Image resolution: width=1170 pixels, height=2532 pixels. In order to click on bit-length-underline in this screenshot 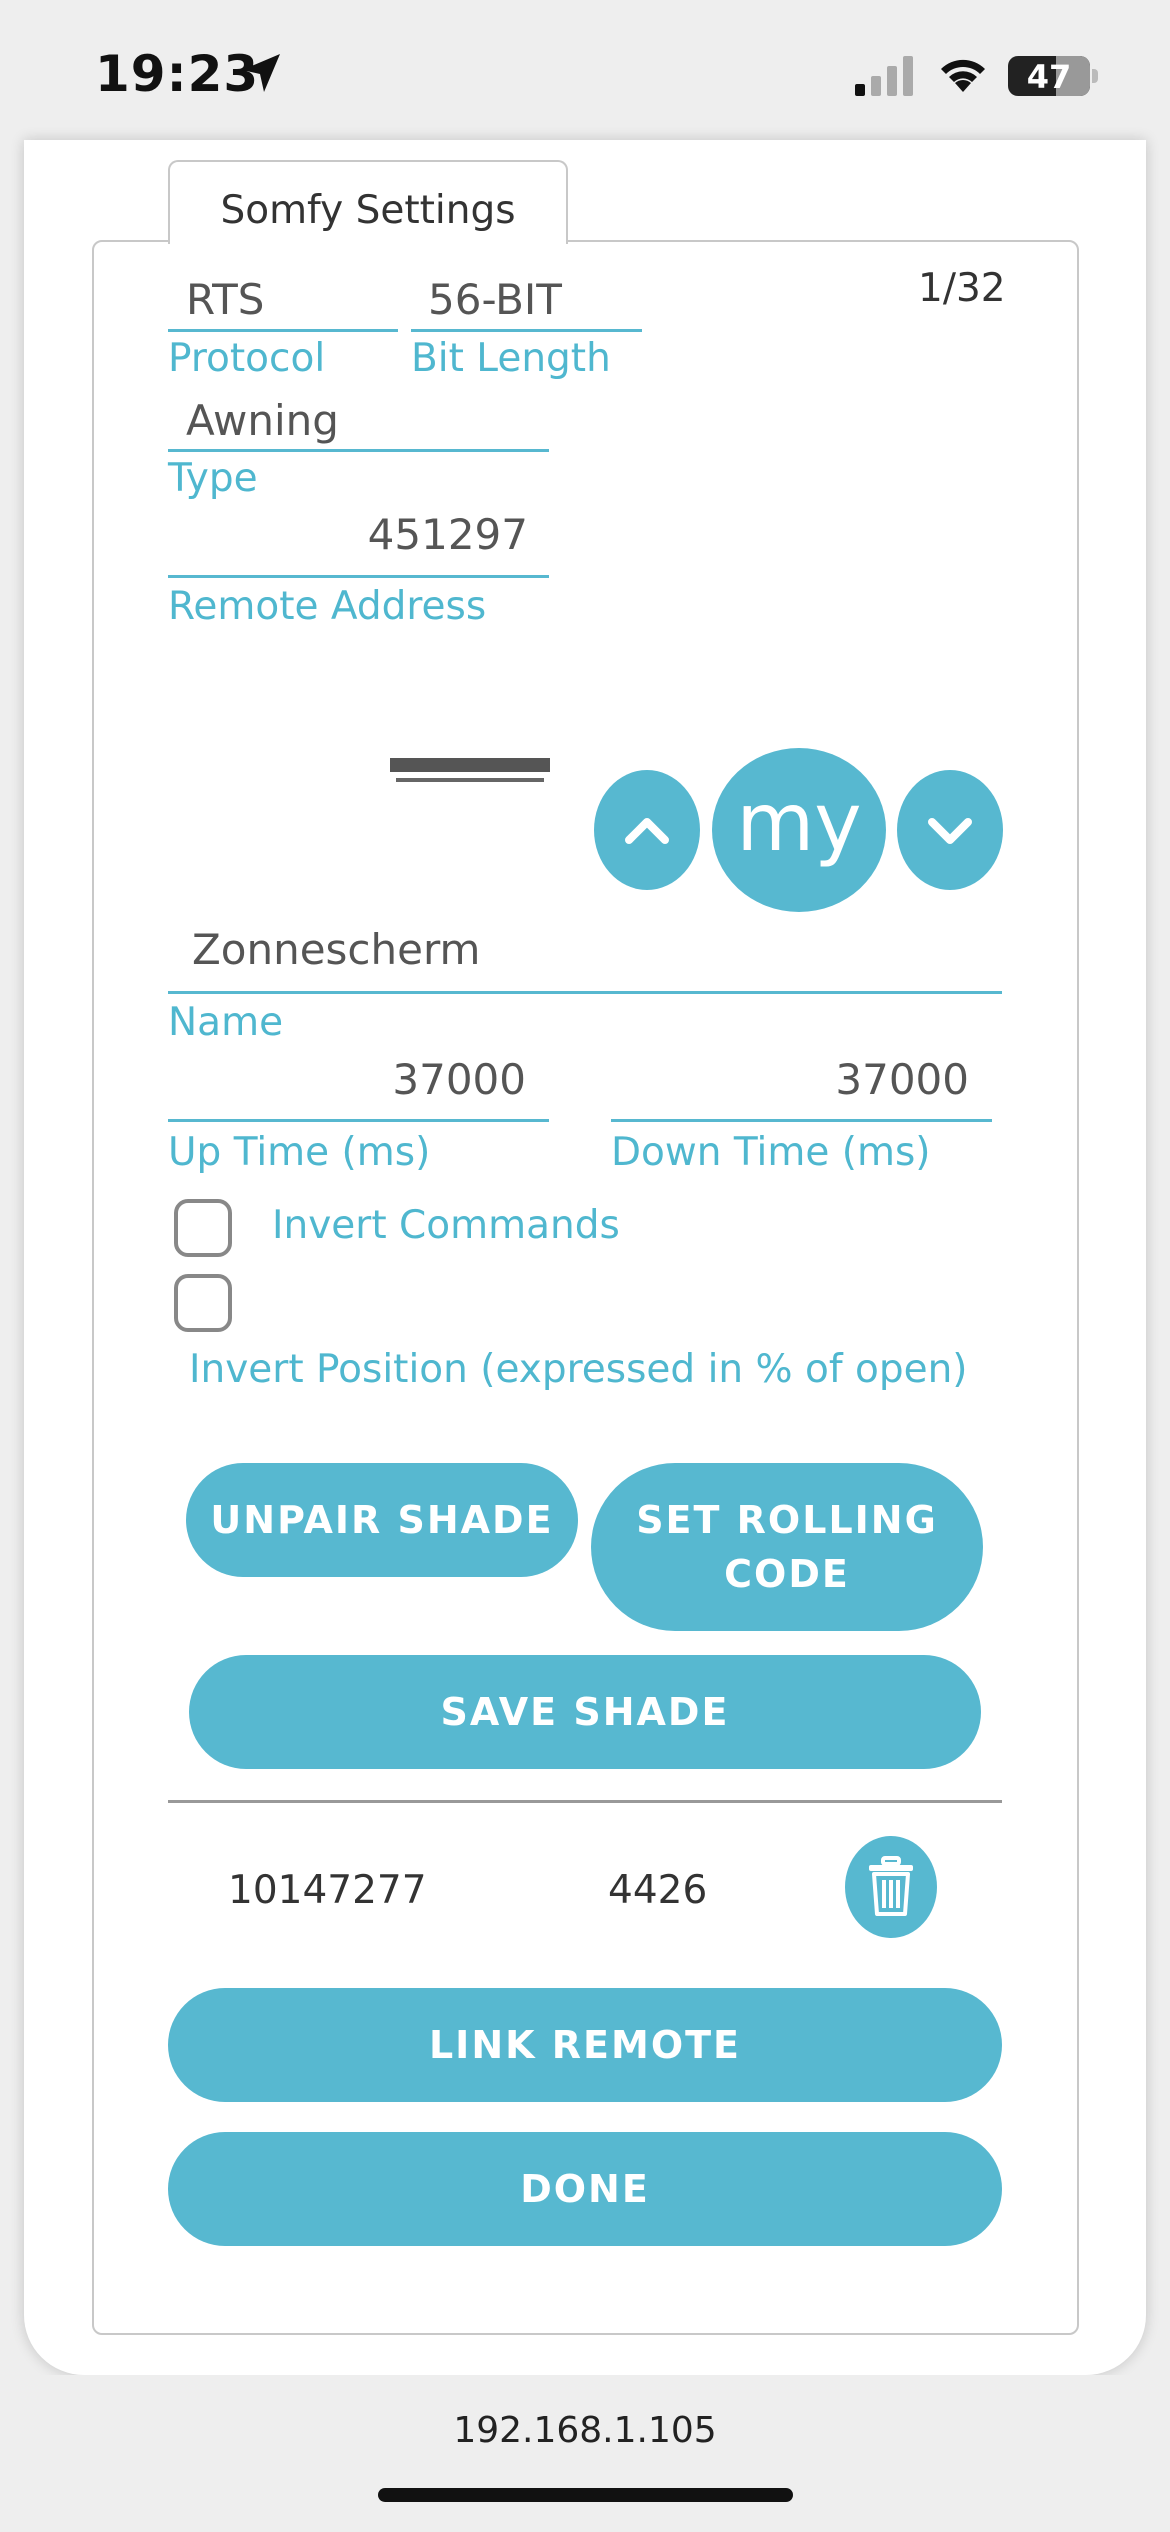, I will do `click(526, 330)`.